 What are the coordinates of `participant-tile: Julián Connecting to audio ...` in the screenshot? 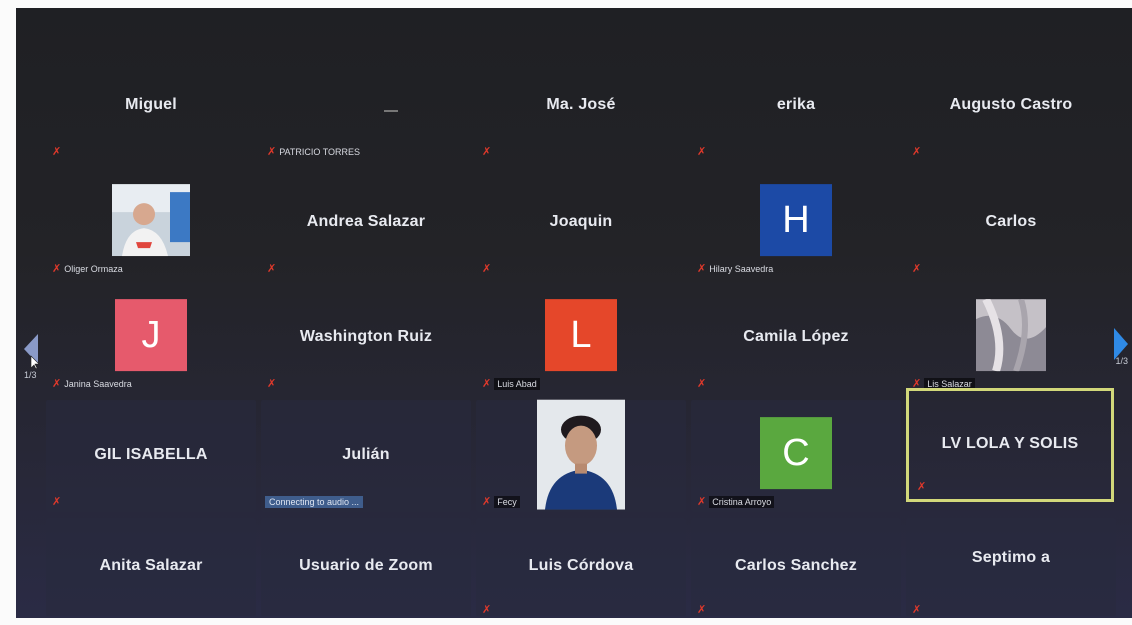 It's located at (366, 456).